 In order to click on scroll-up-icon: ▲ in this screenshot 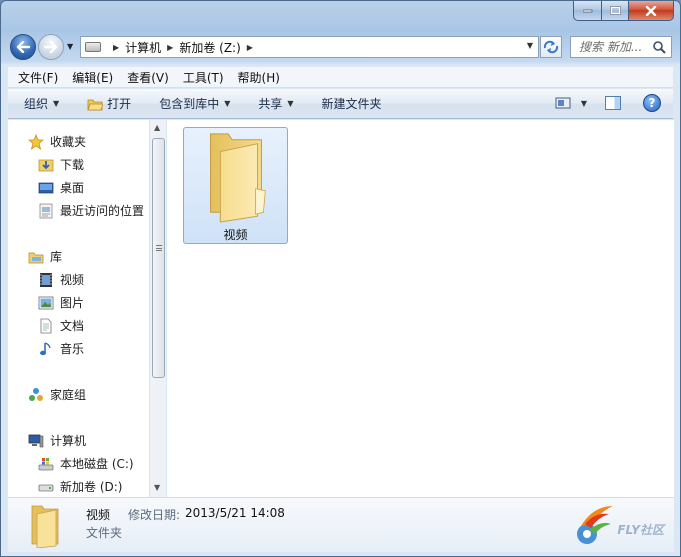, I will do `click(157, 127)`.